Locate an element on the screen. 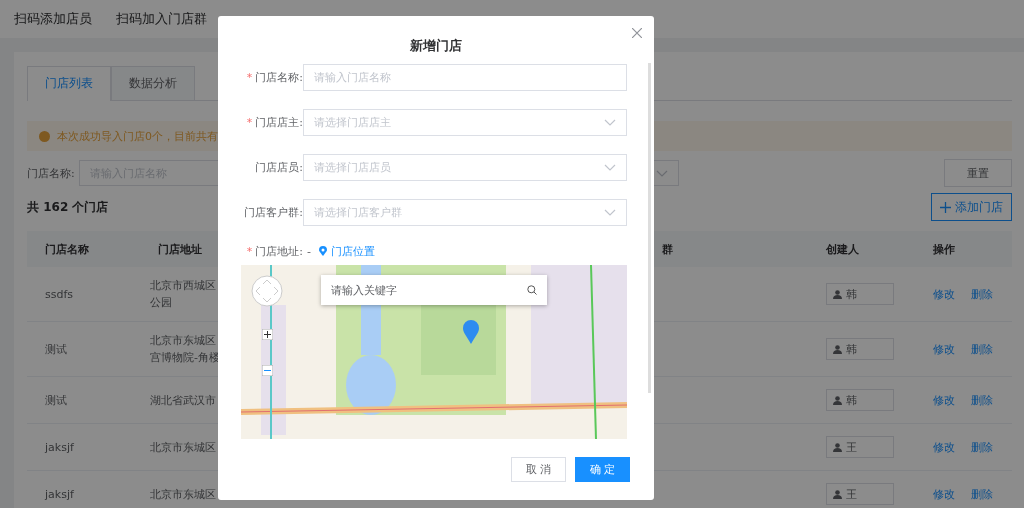 This screenshot has height=508, width=1024. field-label: 门店店员: is located at coordinates (278, 167).